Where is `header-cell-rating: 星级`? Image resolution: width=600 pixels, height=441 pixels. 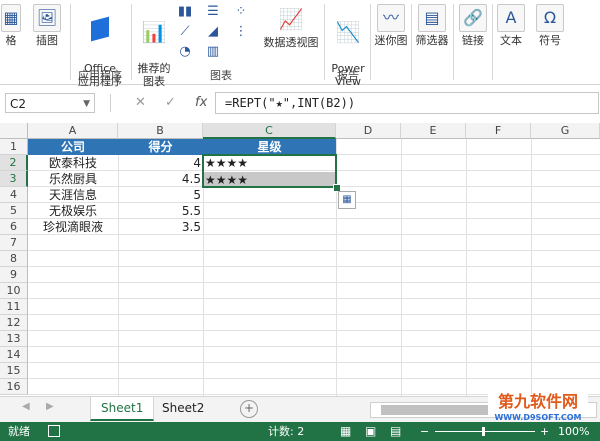
header-cell-rating: 星级 is located at coordinates (269, 147).